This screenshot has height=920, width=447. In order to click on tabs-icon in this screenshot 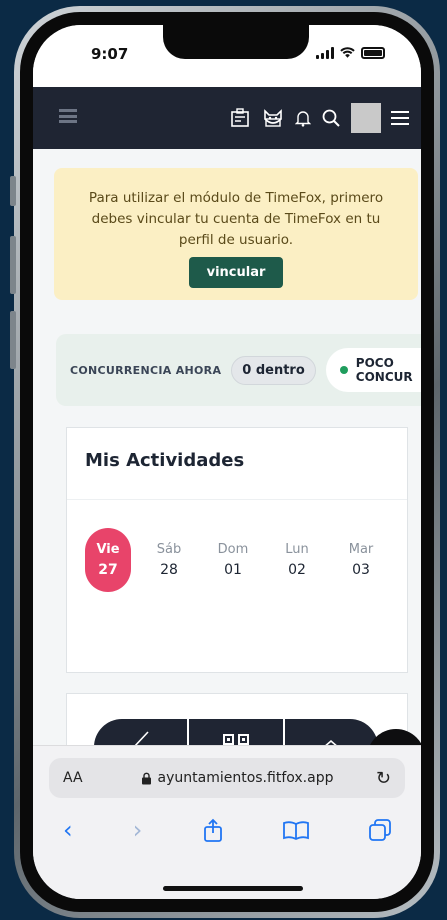, I will do `click(380, 830)`.